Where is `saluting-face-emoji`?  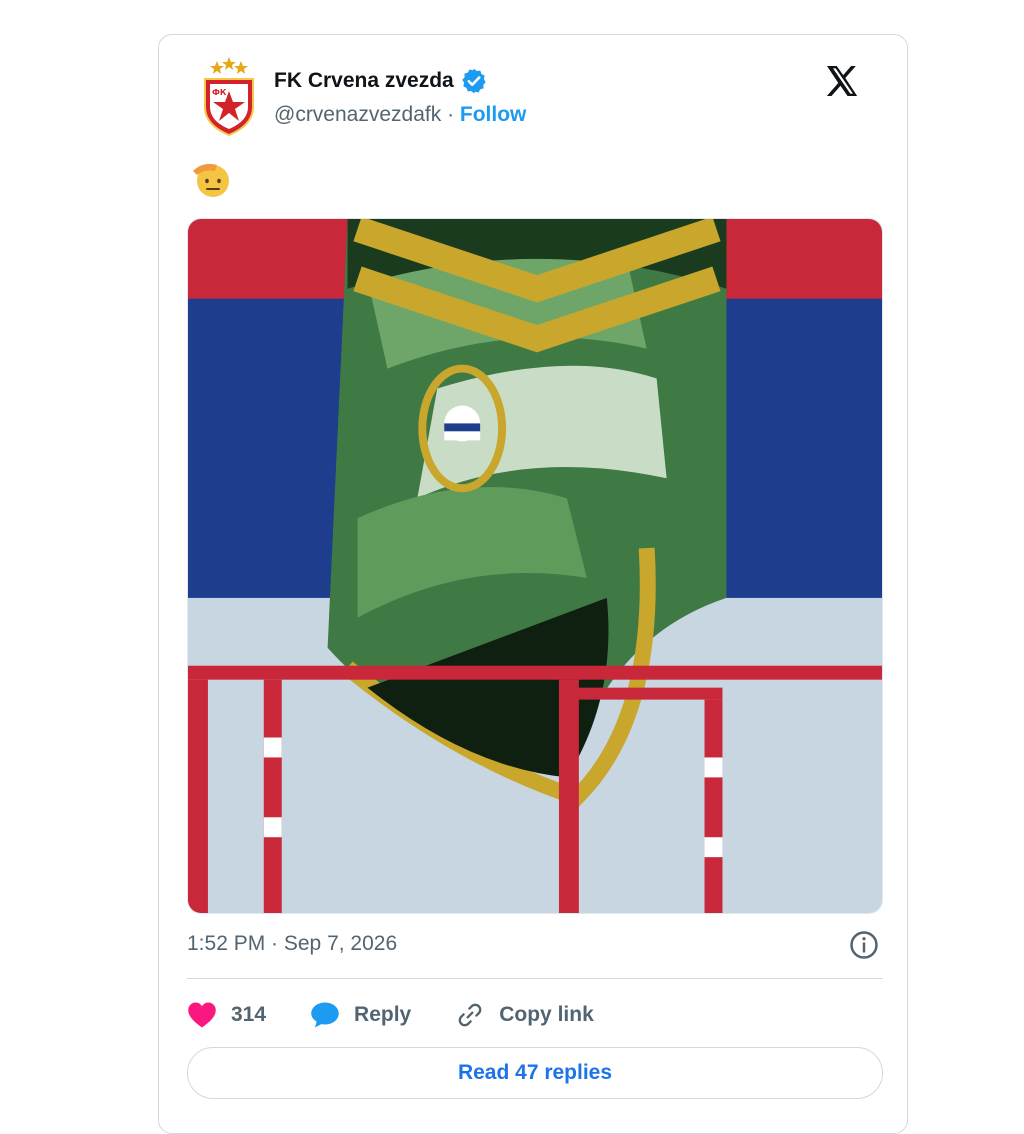
saluting-face-emoji is located at coordinates (211, 180).